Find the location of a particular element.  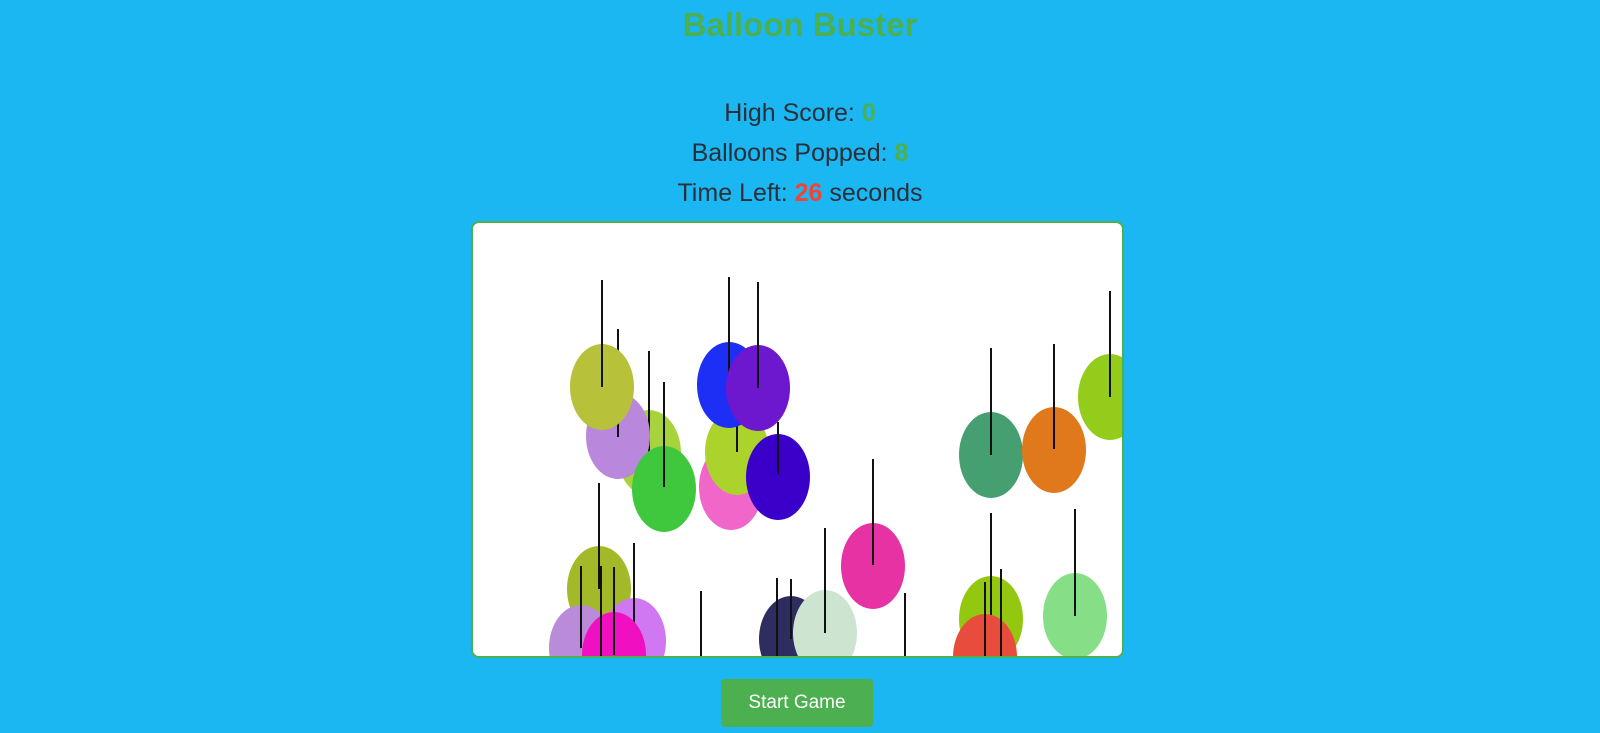

game-title: Balloon Buster is located at coordinates (800, 24).